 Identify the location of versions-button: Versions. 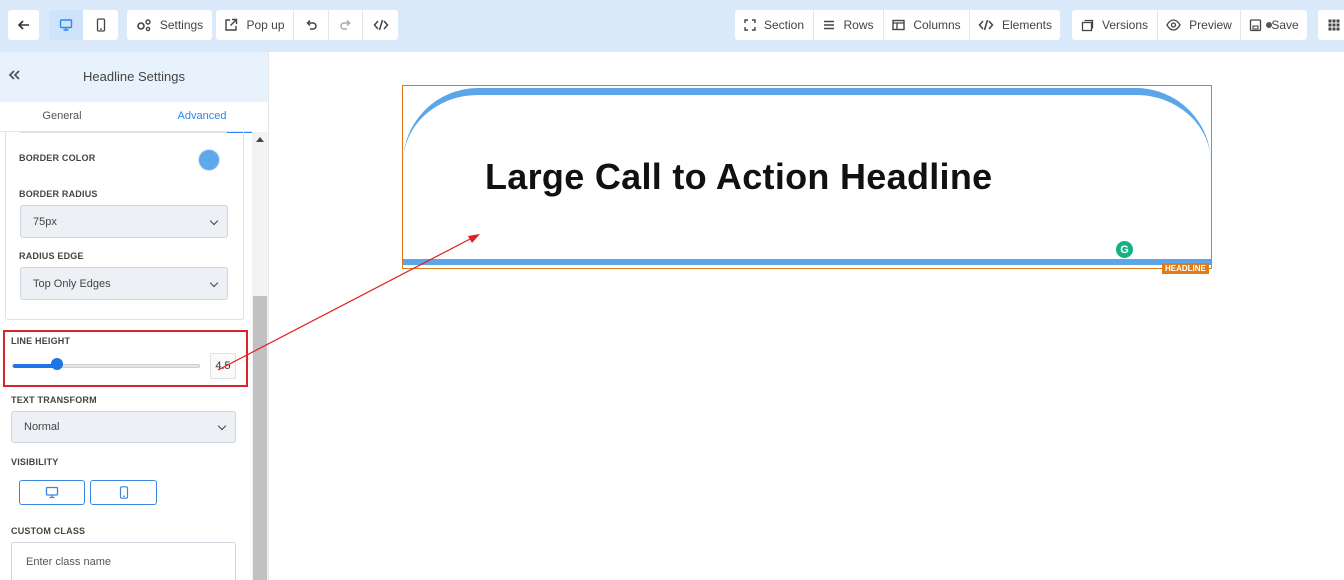
(1114, 25).